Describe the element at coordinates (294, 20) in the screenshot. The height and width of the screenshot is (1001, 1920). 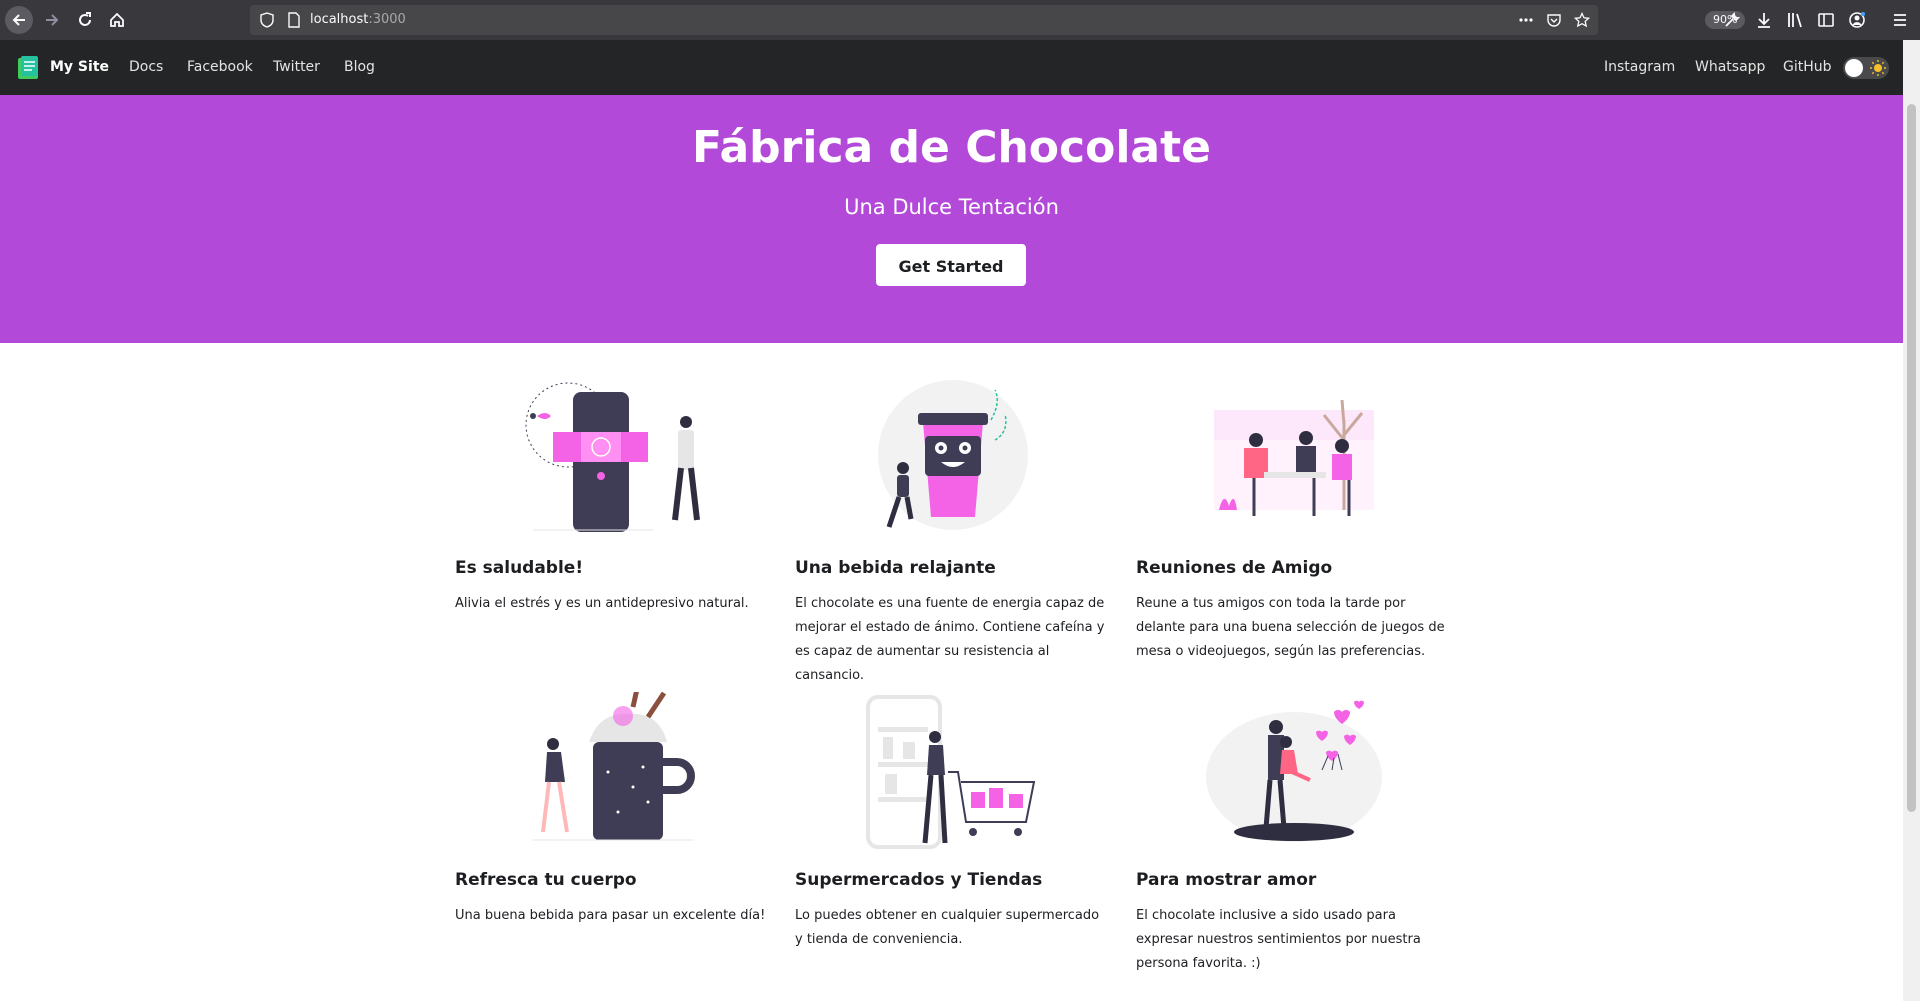
I see `page-icon` at that location.